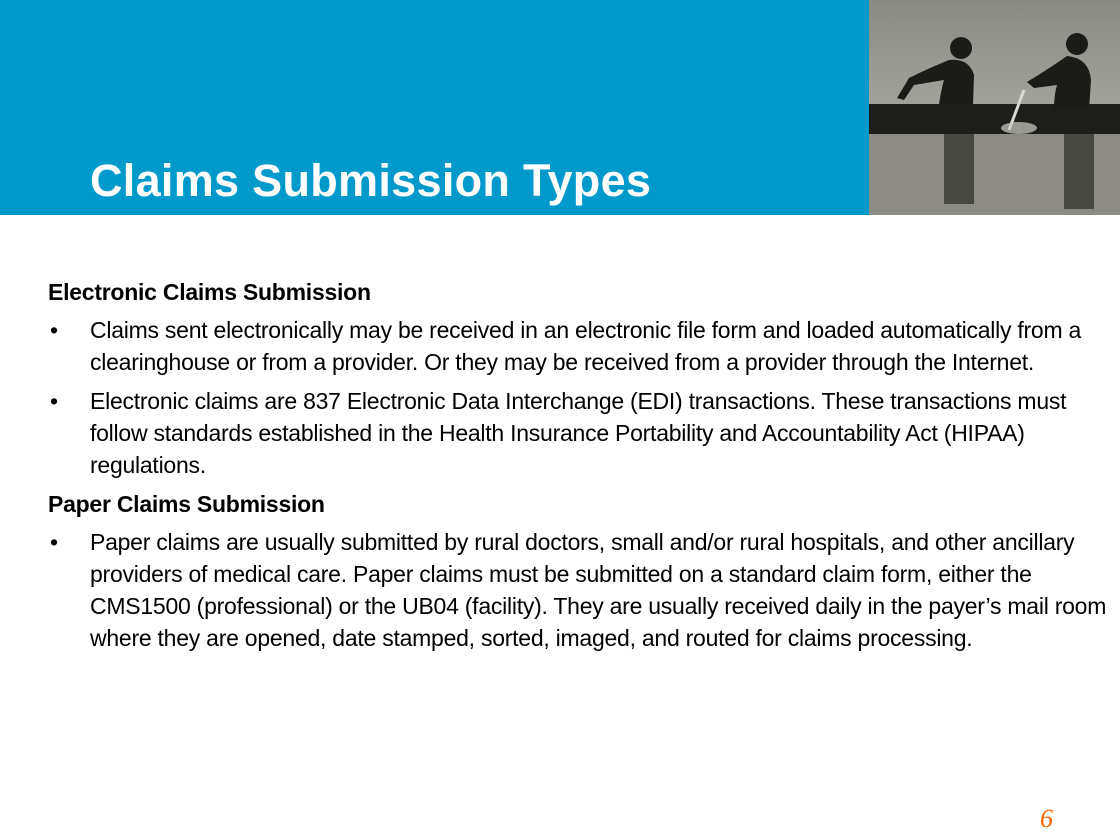  I want to click on page-number: 6, so click(1046, 818).